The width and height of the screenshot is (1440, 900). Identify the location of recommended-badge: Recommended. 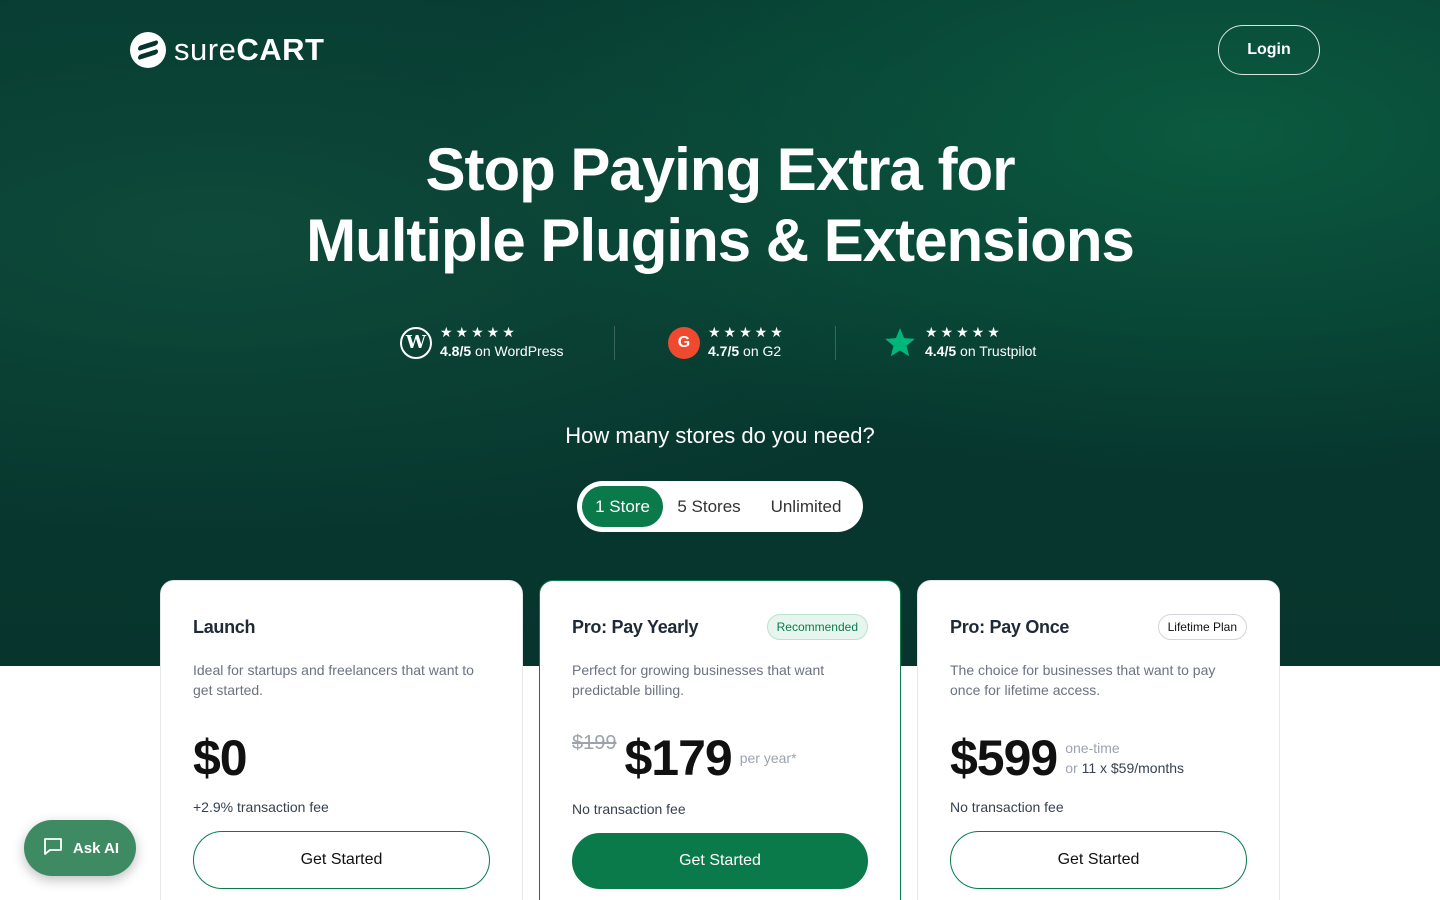
(817, 627).